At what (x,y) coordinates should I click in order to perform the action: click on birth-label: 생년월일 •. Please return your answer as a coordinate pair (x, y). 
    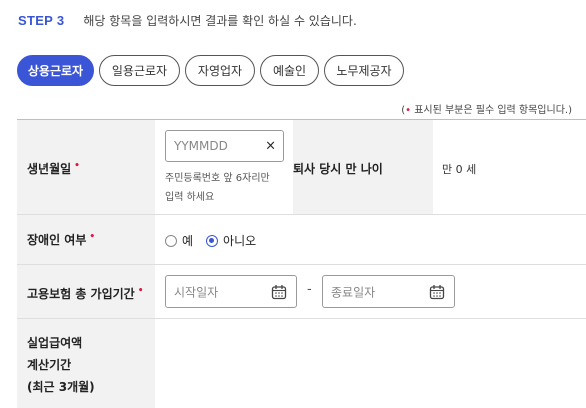
    Looking at the image, I should click on (53, 168).